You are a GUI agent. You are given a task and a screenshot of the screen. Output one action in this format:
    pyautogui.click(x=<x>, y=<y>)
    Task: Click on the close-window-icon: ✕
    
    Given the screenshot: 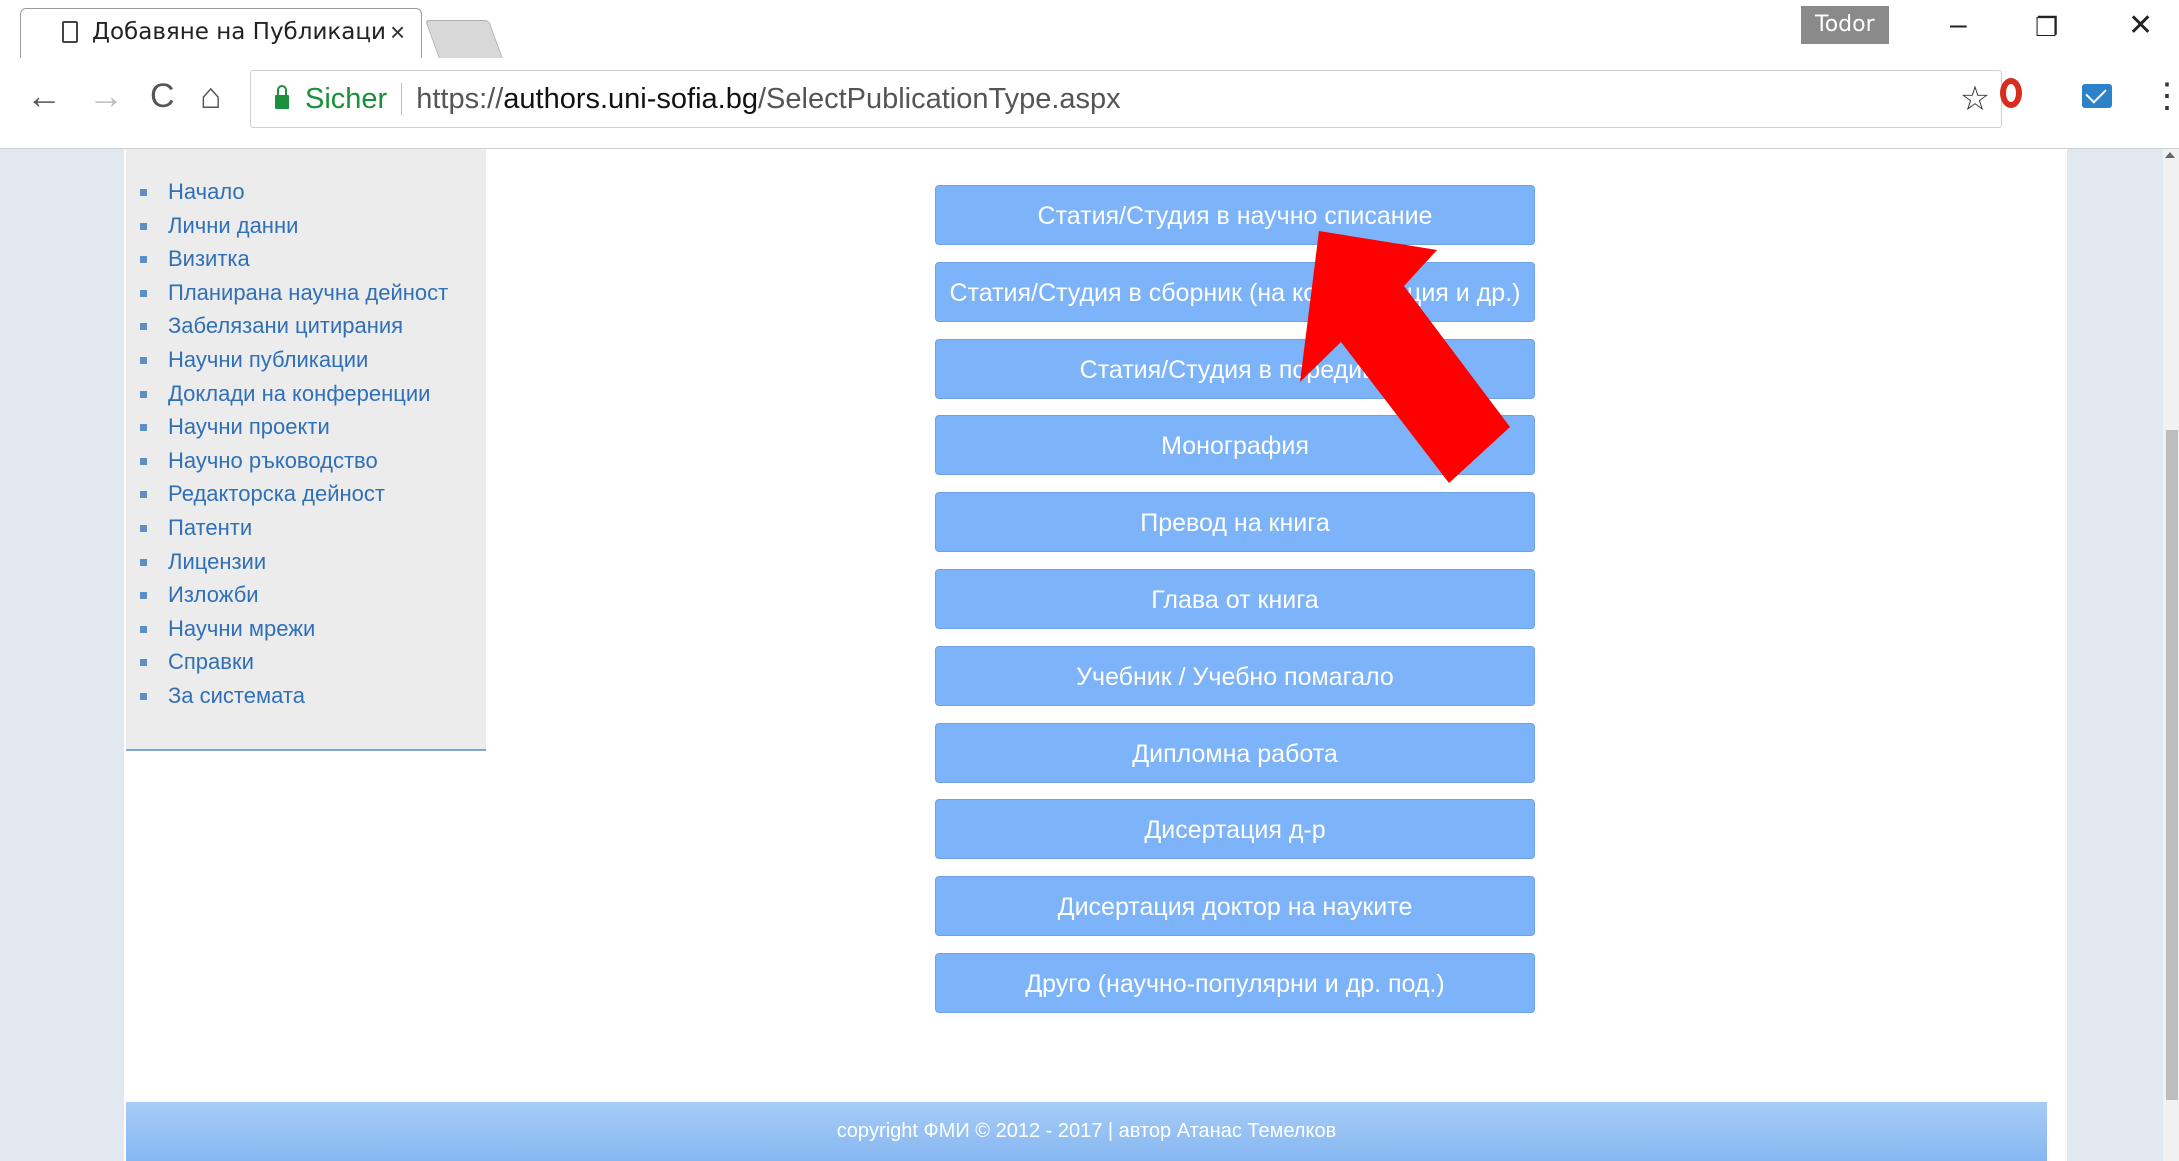 What is the action you would take?
    pyautogui.click(x=2140, y=25)
    